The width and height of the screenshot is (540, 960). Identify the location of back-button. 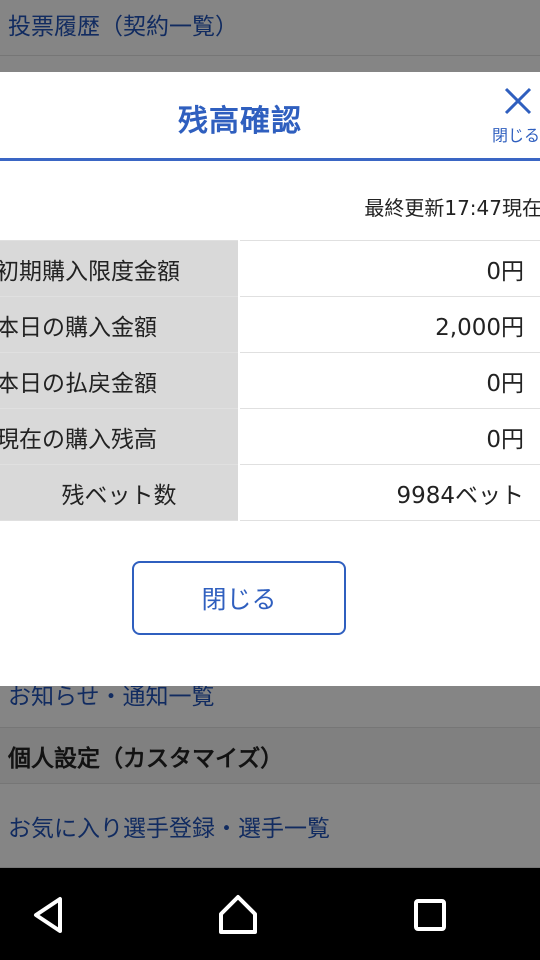
(49, 915).